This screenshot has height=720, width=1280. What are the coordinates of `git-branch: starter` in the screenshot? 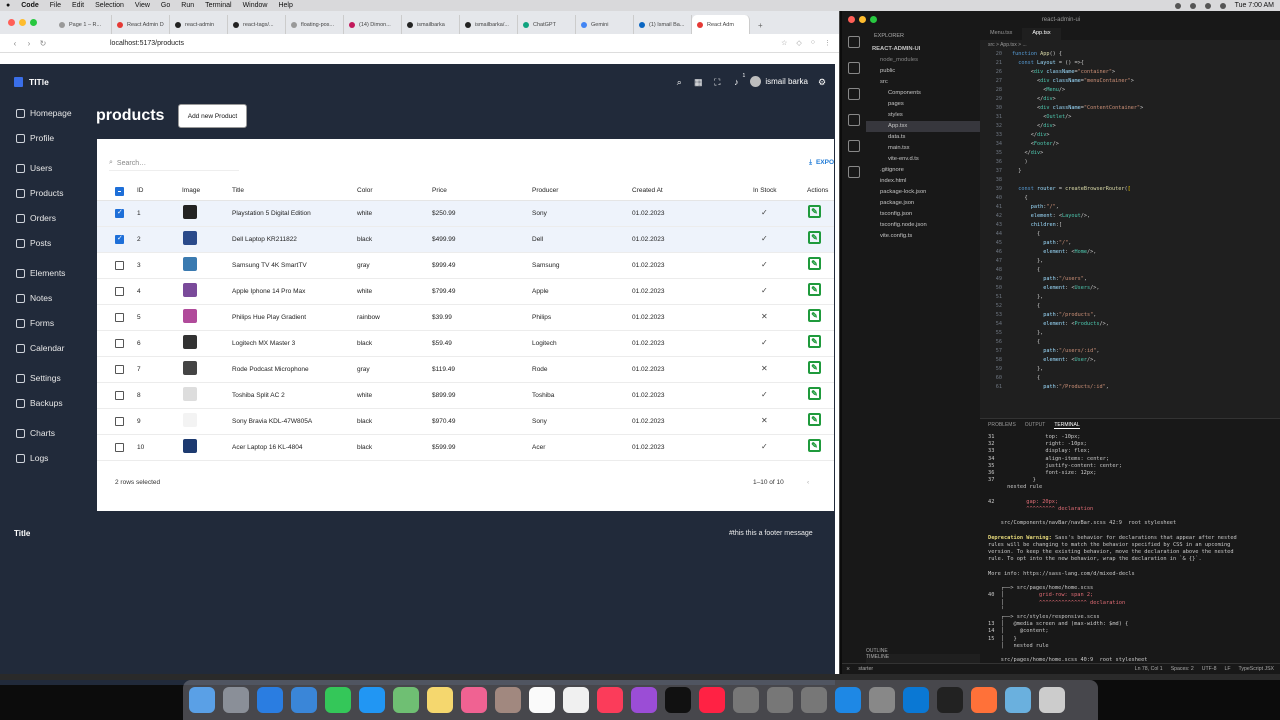 It's located at (865, 669).